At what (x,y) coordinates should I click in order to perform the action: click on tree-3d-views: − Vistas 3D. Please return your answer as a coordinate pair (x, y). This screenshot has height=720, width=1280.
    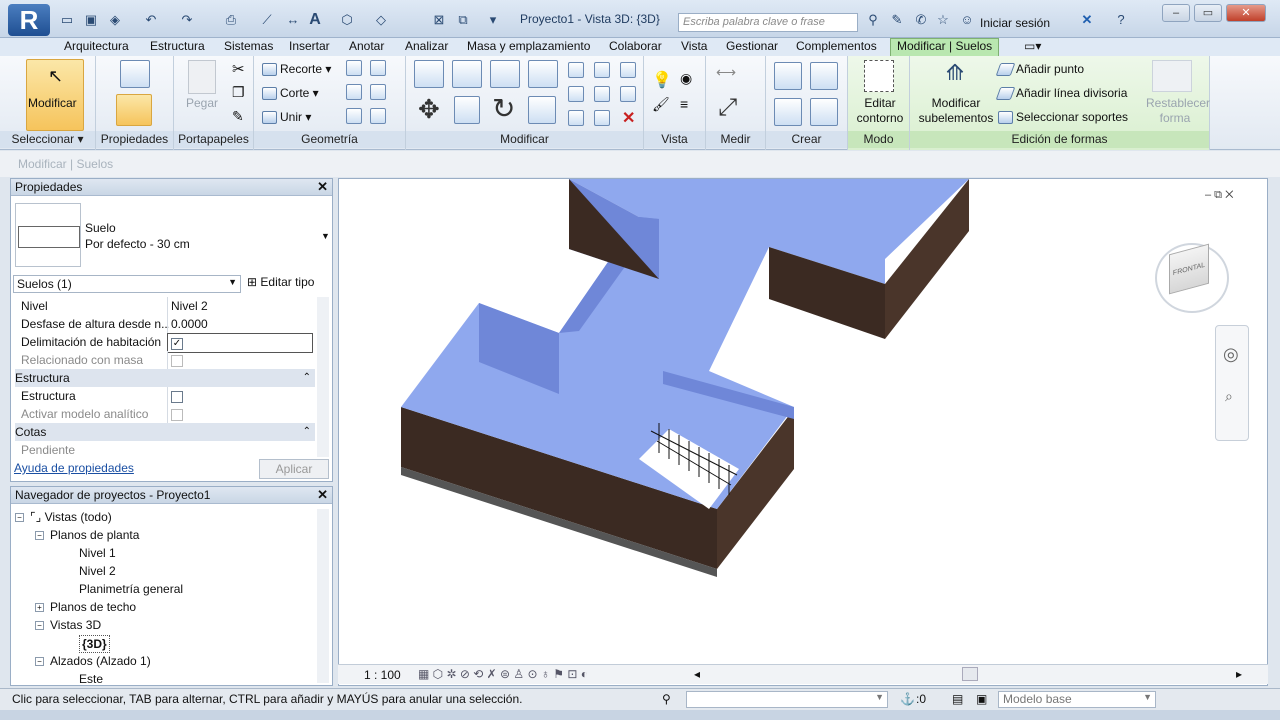
    Looking at the image, I should click on (68, 625).